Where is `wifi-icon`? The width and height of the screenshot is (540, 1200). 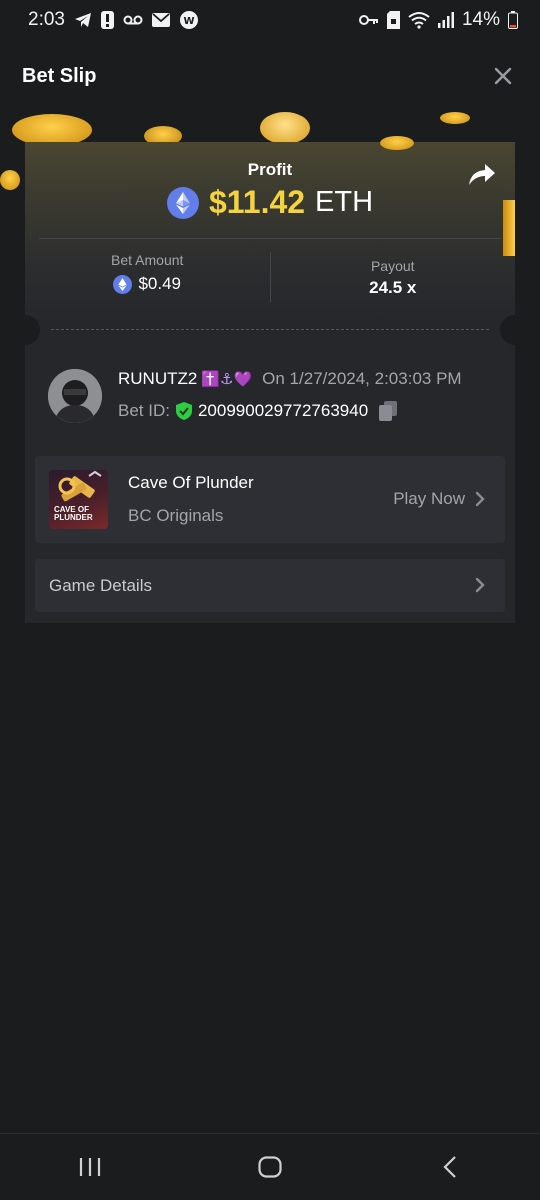
wifi-icon is located at coordinates (419, 20).